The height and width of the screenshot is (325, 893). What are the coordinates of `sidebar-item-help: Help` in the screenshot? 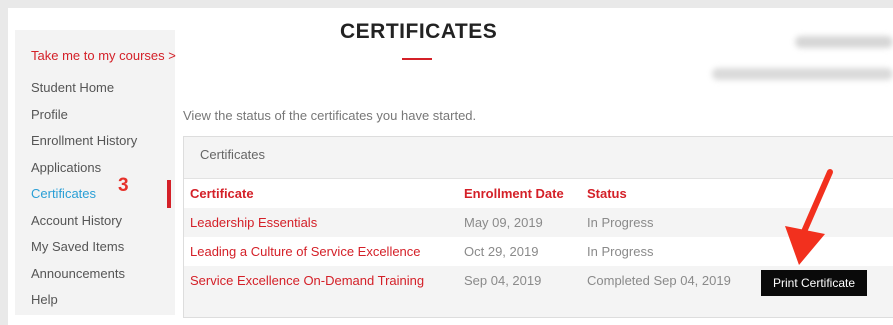 It's located at (44, 299).